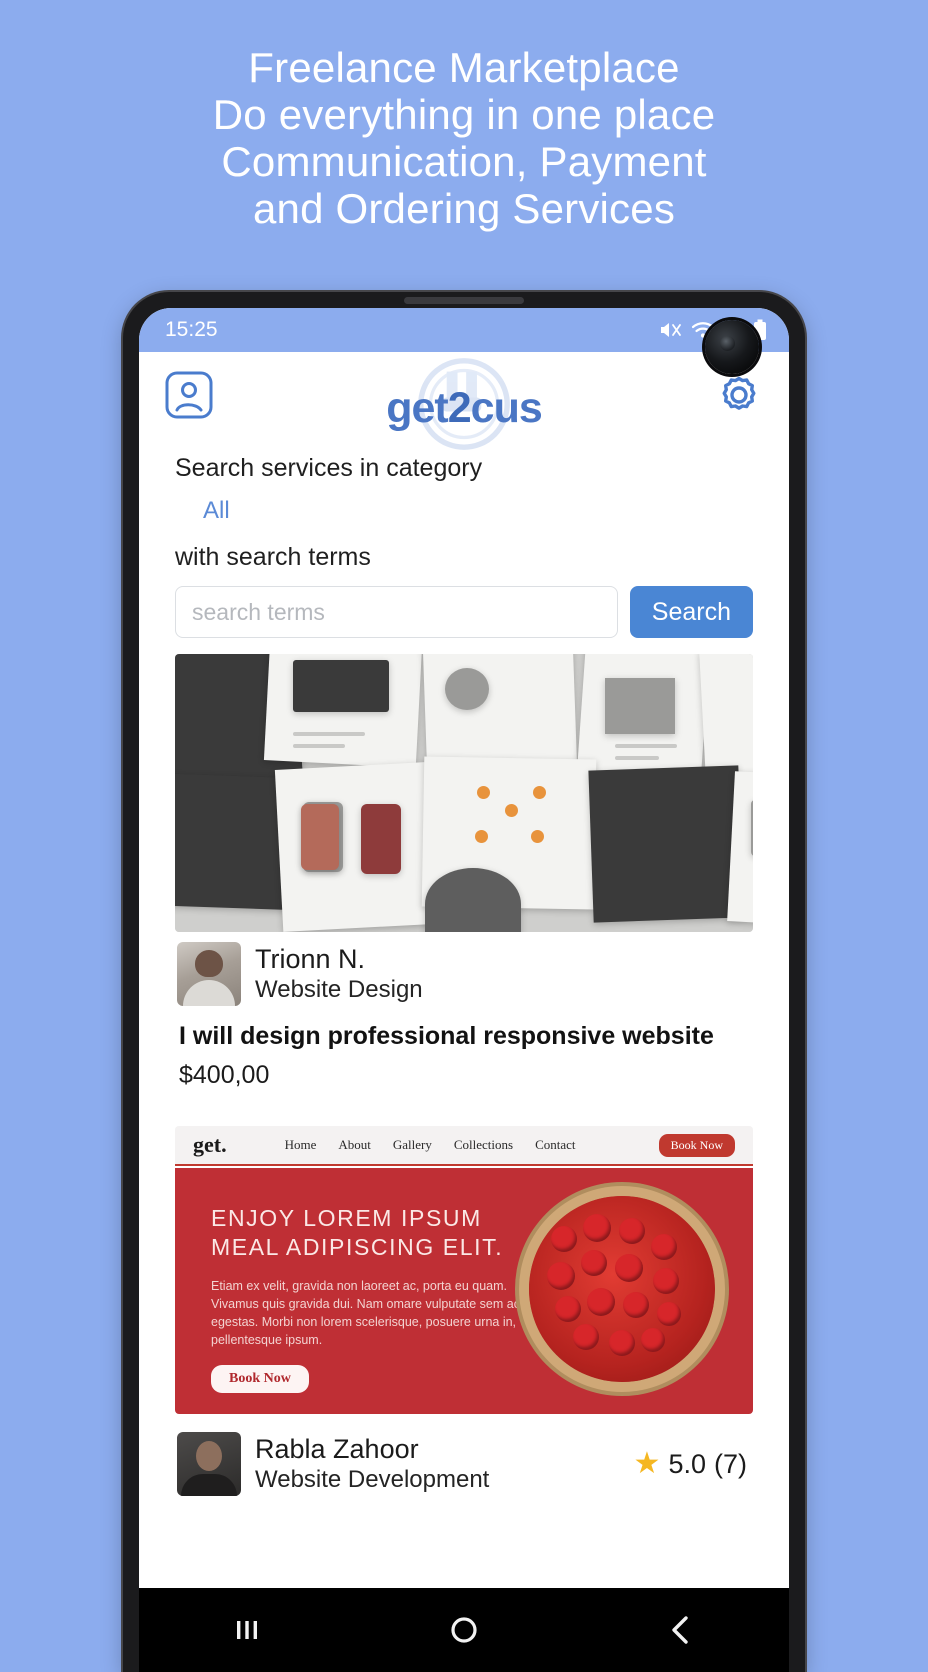 The height and width of the screenshot is (1672, 928). Describe the element at coordinates (357, 1247) in the screenshot. I see `mockup-headline-2: MEAL ADIPISCING ELIT.` at that location.